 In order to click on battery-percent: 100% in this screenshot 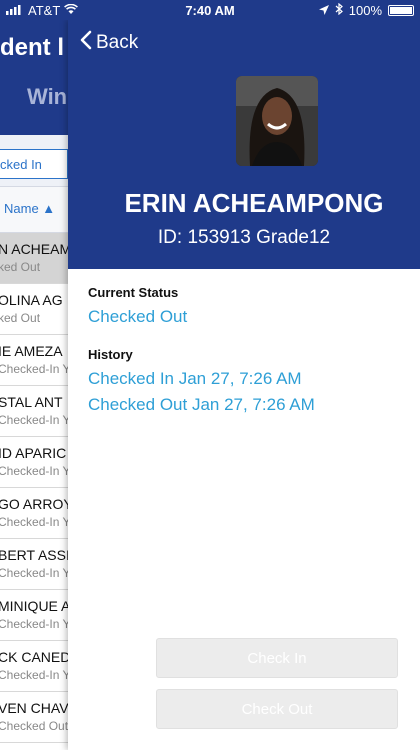, I will do `click(365, 10)`.